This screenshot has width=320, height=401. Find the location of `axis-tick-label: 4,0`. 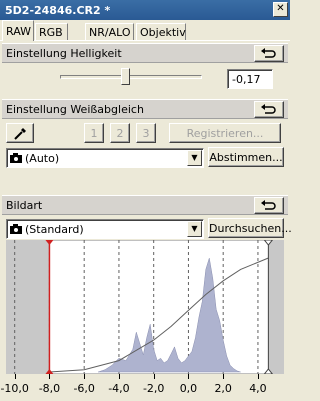

axis-tick-label: 4,0 is located at coordinates (258, 388).